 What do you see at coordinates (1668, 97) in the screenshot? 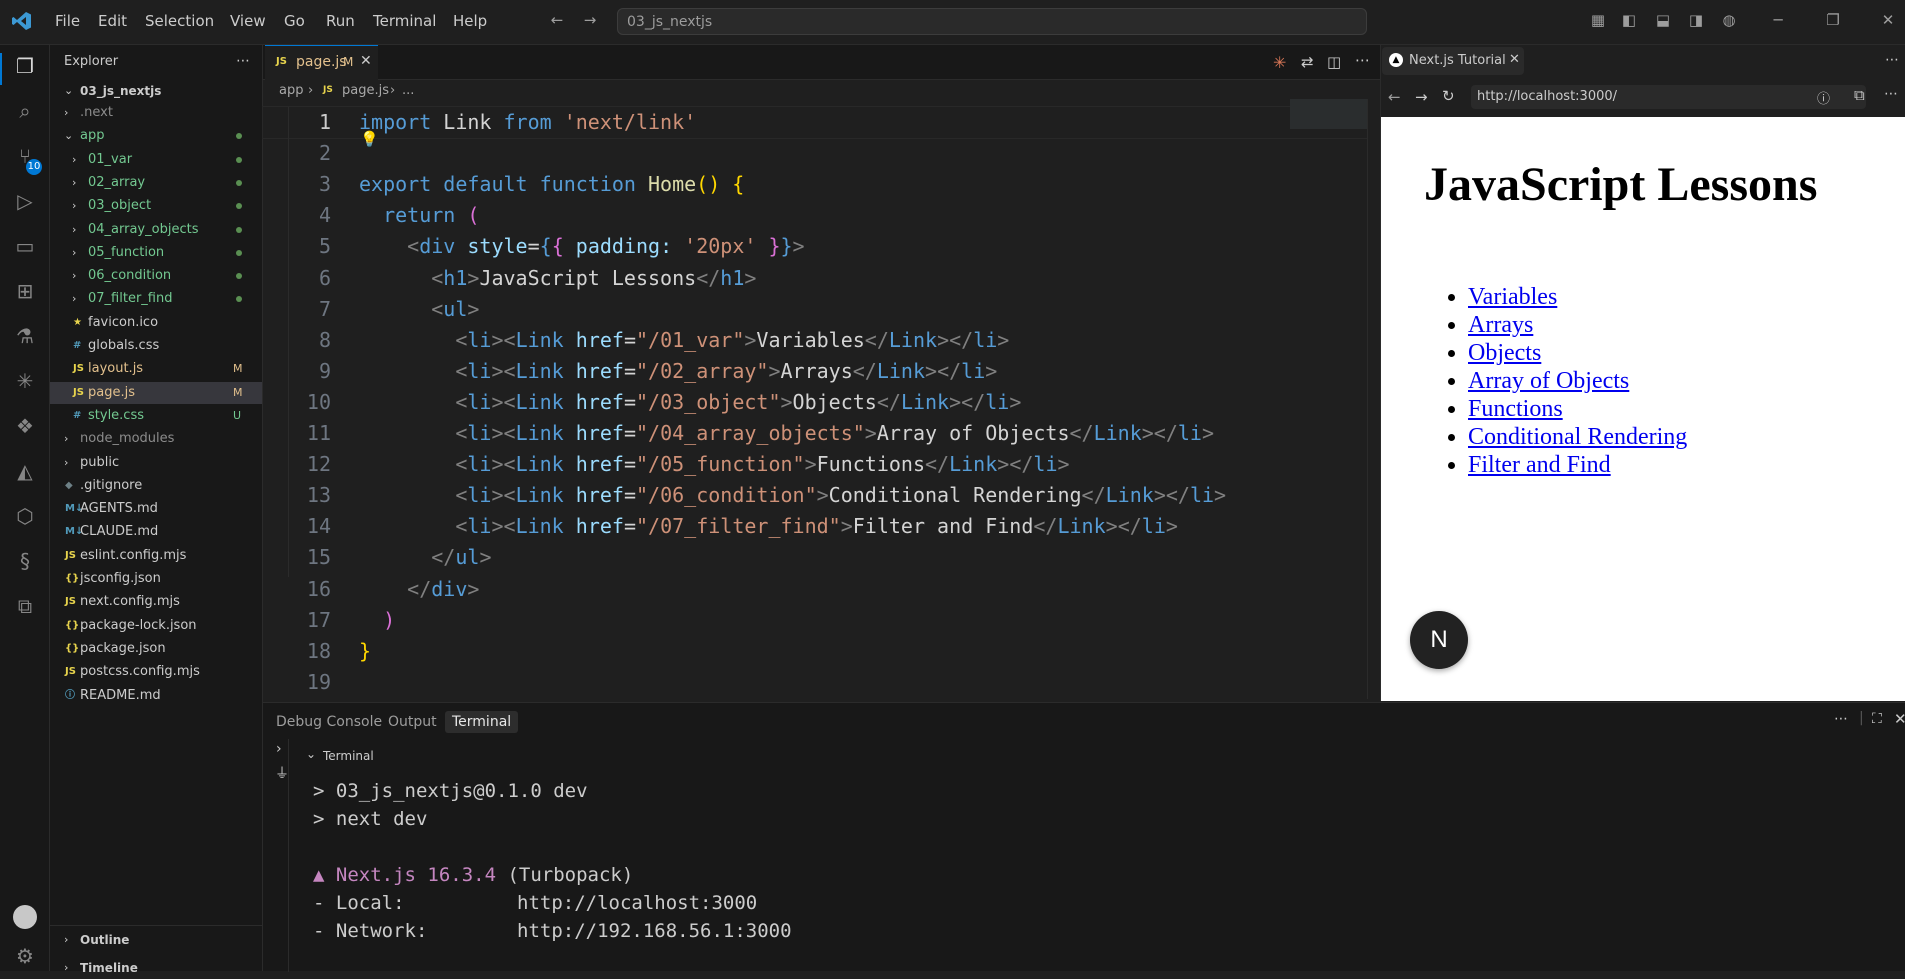
I see `browser-url-bar: http://localhost:3000/ ⓘ` at bounding box center [1668, 97].